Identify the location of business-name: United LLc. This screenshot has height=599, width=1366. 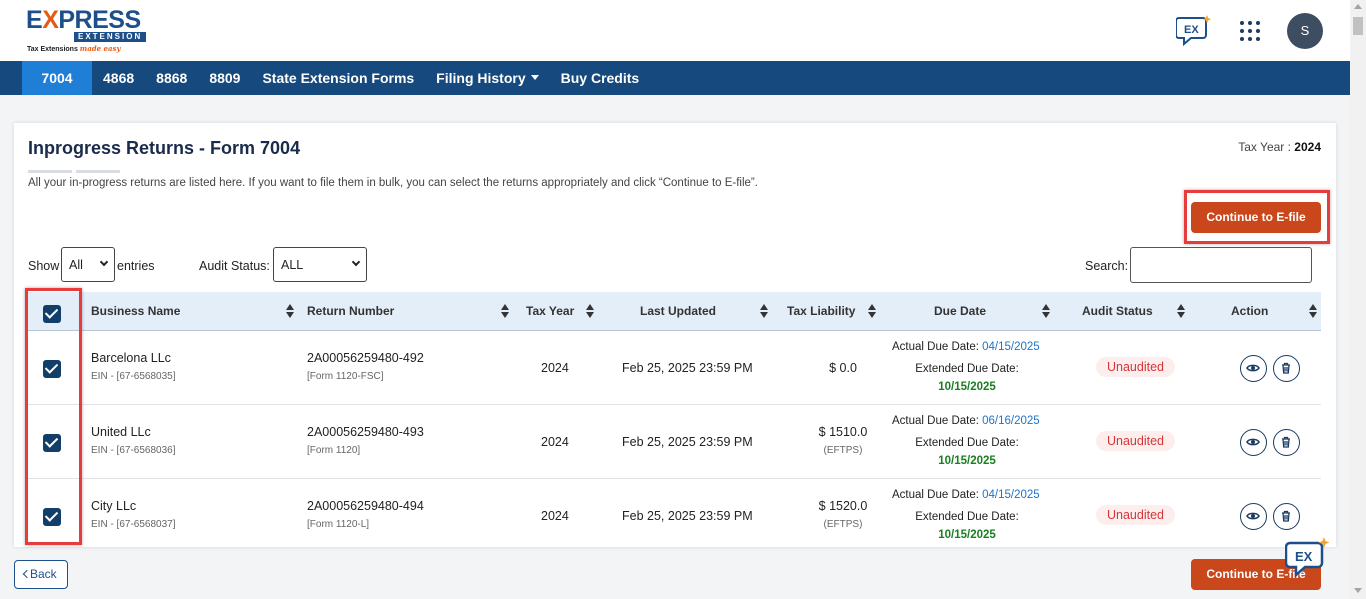
(121, 432).